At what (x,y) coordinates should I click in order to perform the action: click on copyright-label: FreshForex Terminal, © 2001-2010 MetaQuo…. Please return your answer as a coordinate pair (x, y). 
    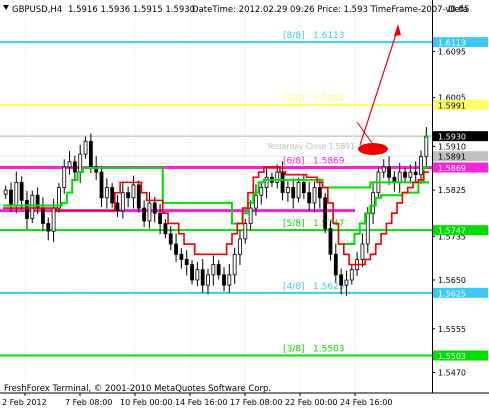
    Looking at the image, I should click on (137, 389).